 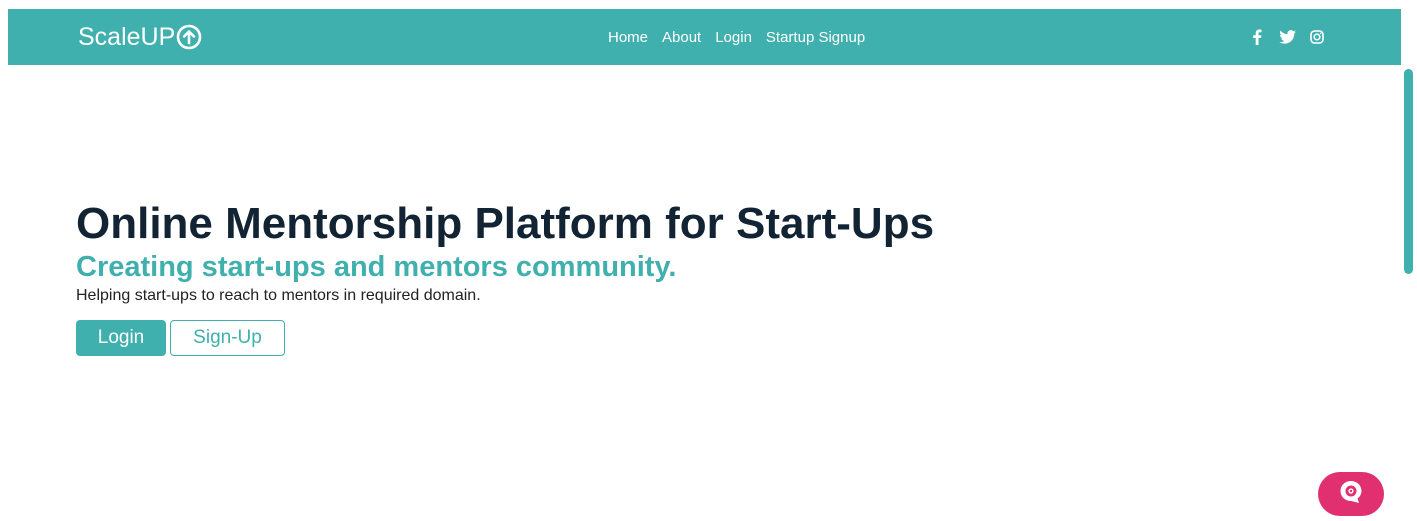 I want to click on chat-widget-button, so click(x=1351, y=494).